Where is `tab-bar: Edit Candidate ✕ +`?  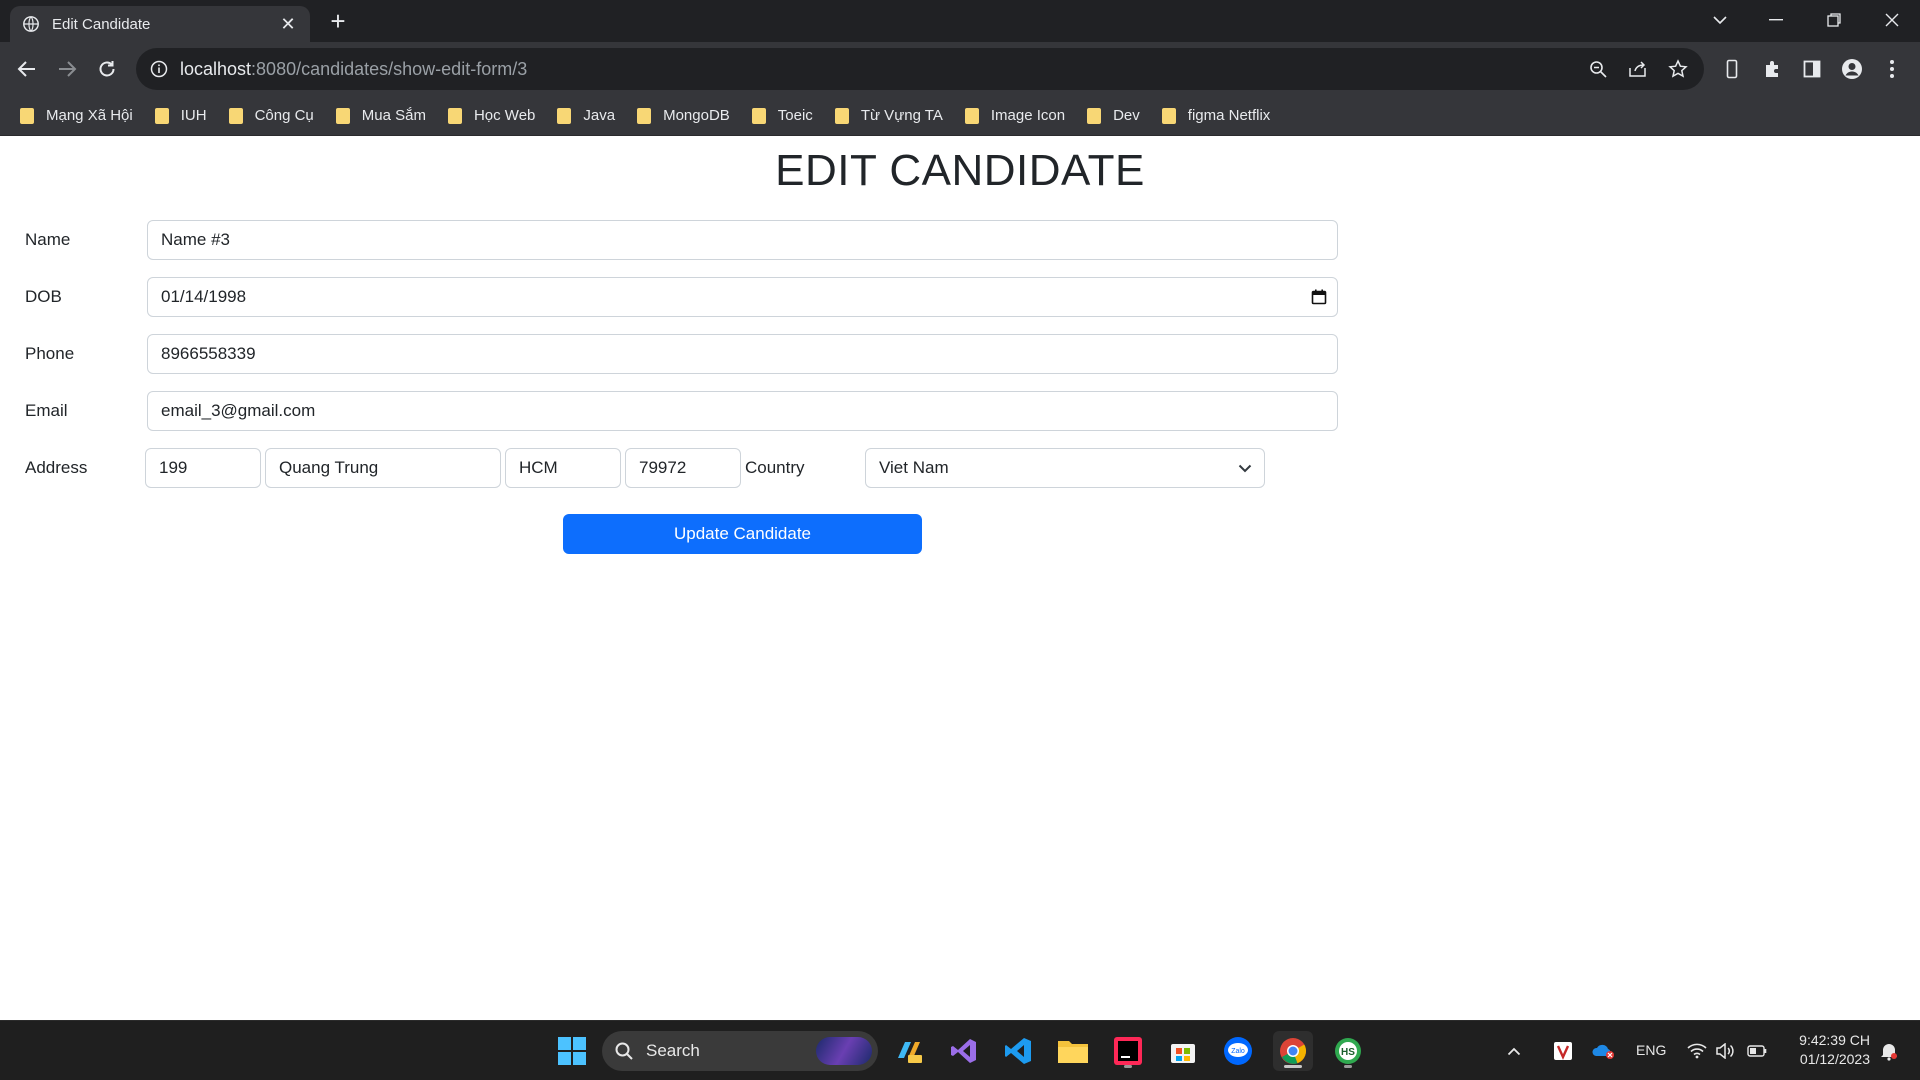 tab-bar: Edit Candidate ✕ + is located at coordinates (960, 21).